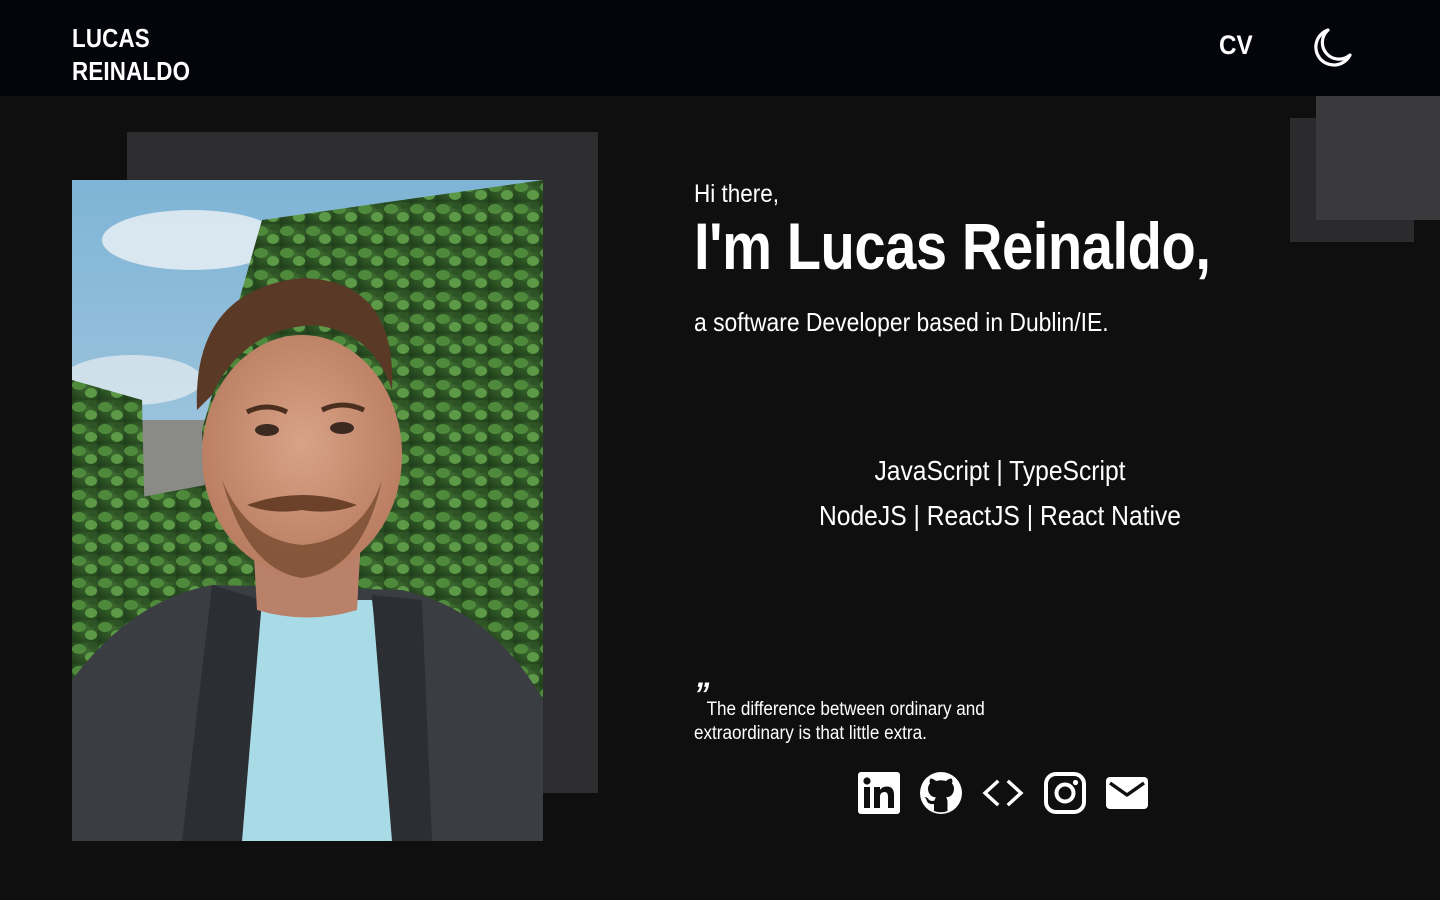 The width and height of the screenshot is (1440, 900). What do you see at coordinates (901, 322) in the screenshot?
I see `hero-tagline: a software Developer based in Dublin/IE.` at bounding box center [901, 322].